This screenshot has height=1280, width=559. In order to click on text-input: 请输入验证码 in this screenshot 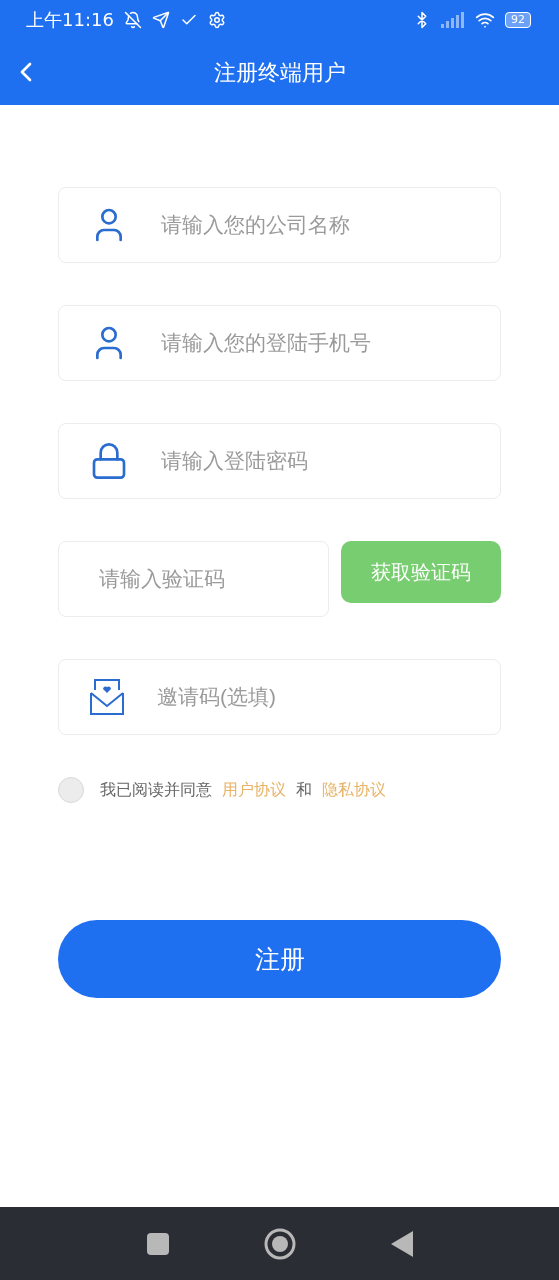, I will do `click(206, 579)`.